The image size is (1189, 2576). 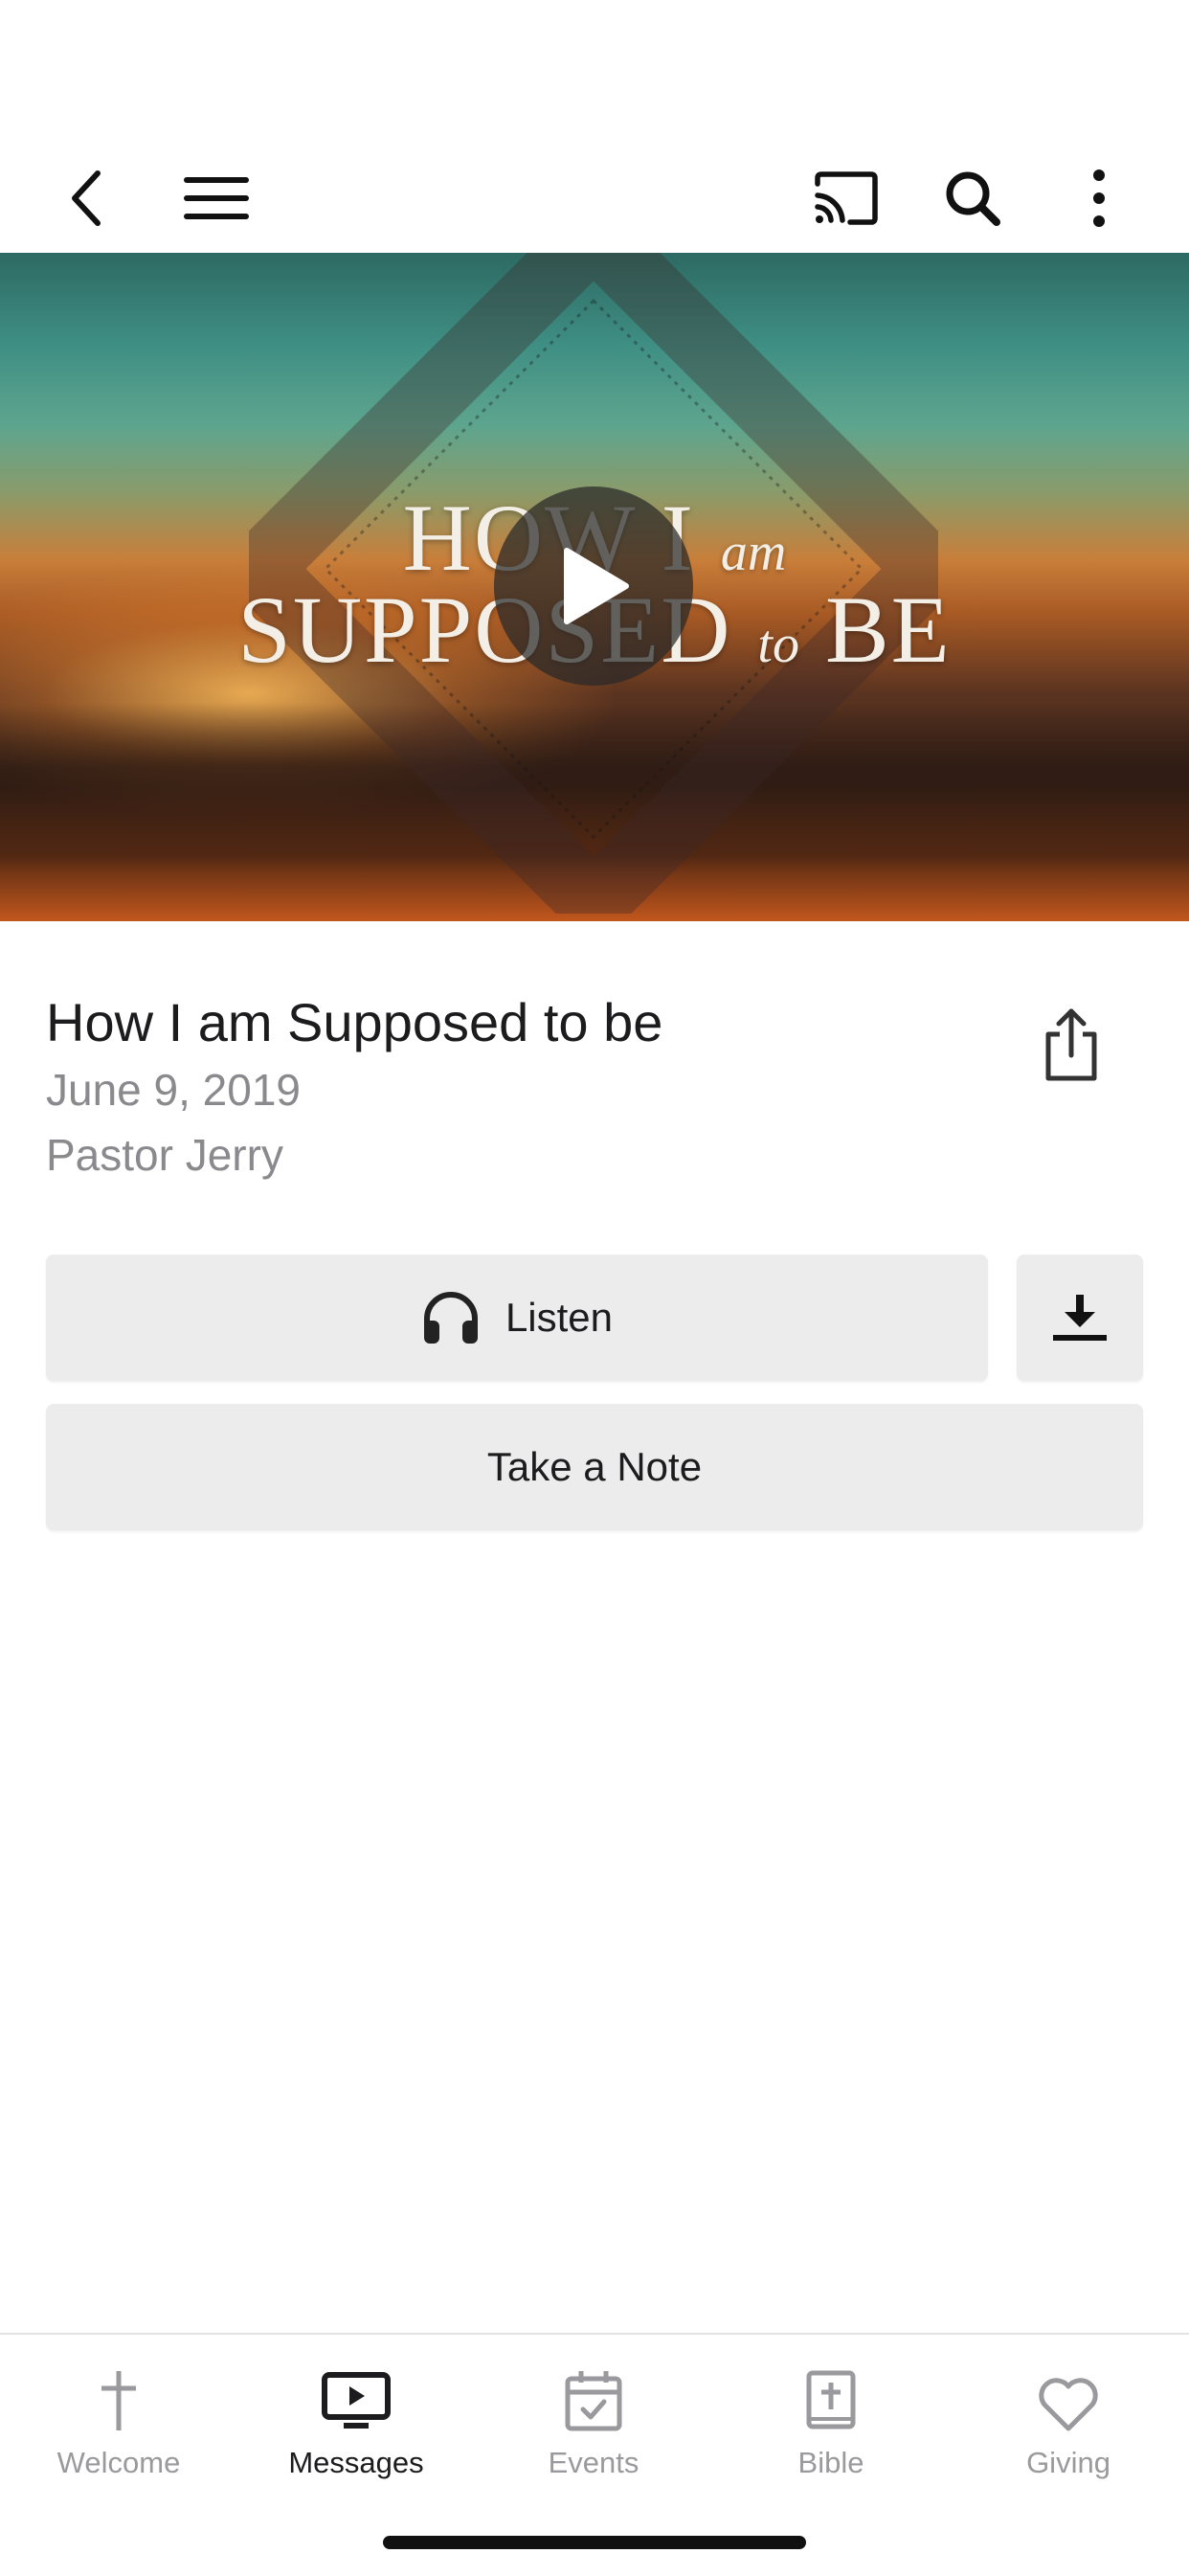 I want to click on search-icon, so click(x=973, y=198).